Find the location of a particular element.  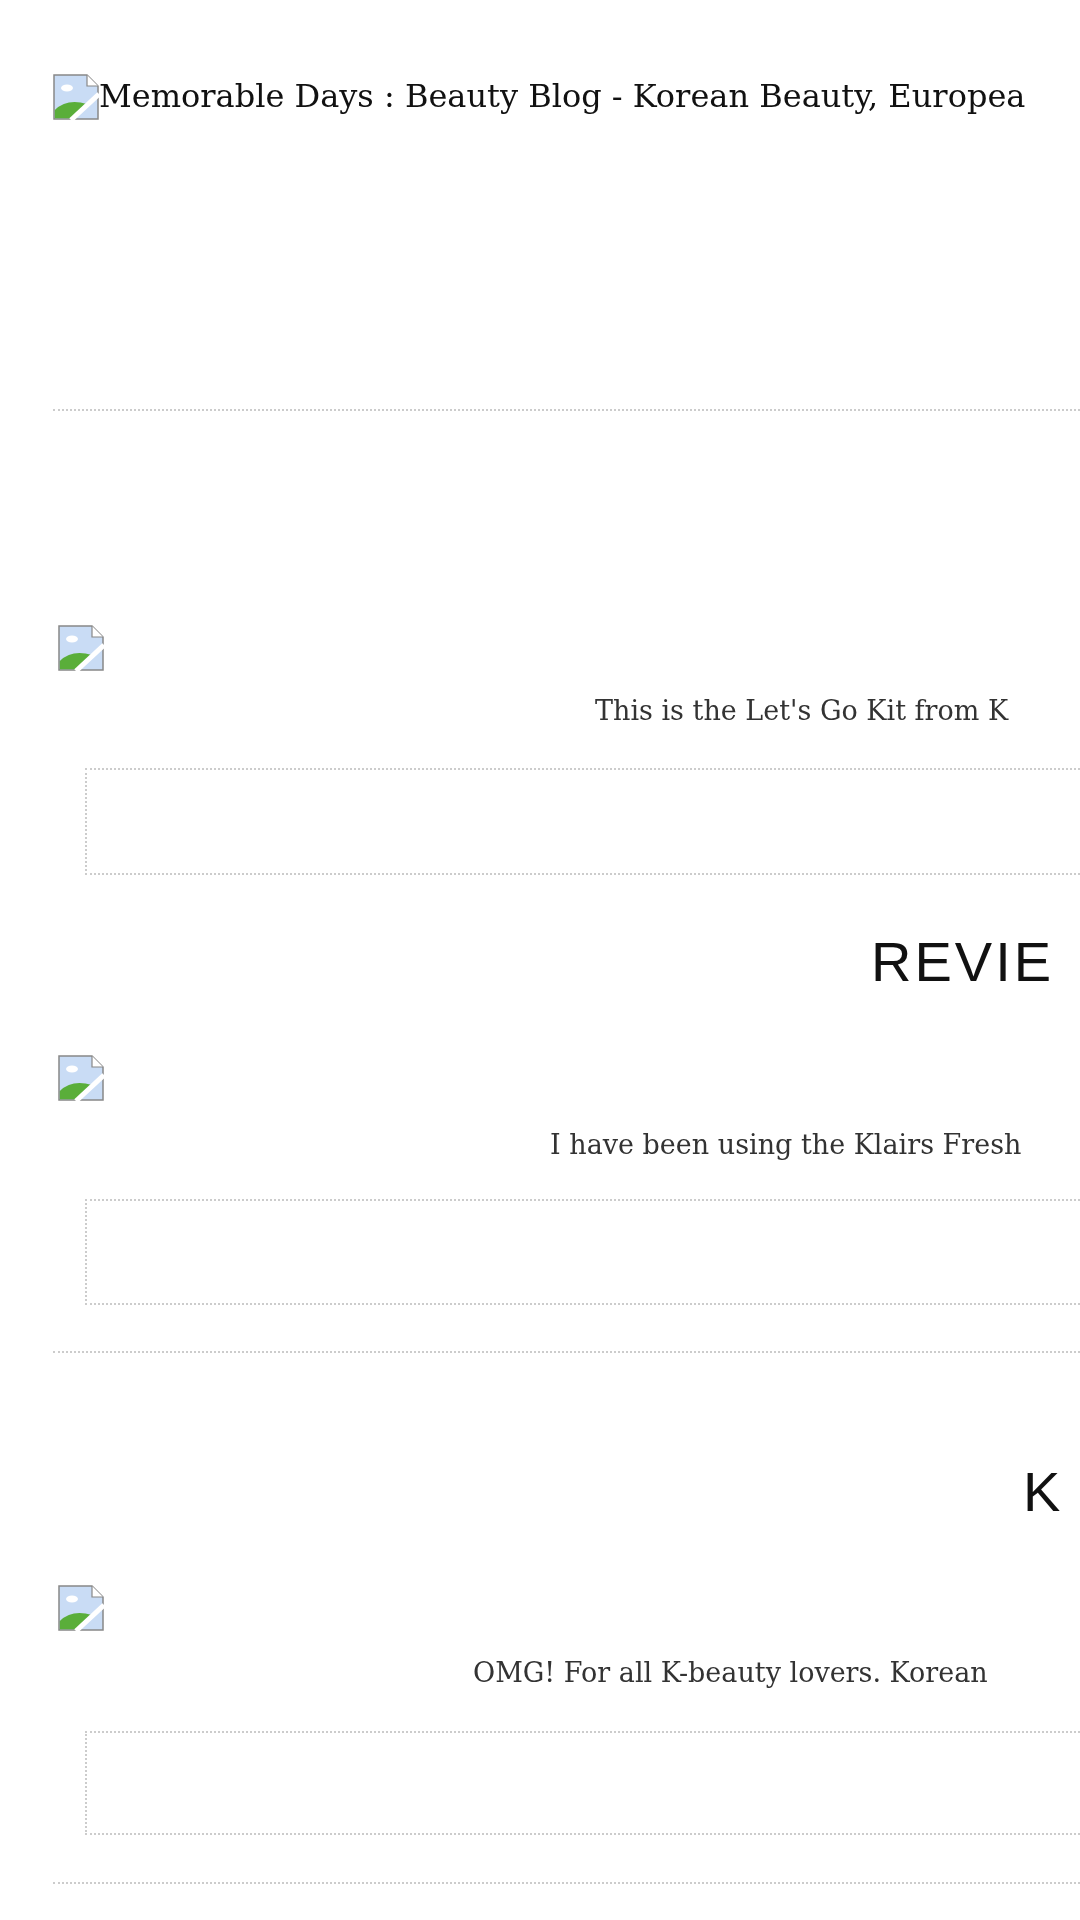

post-title: K is located at coordinates (1043, 1492).